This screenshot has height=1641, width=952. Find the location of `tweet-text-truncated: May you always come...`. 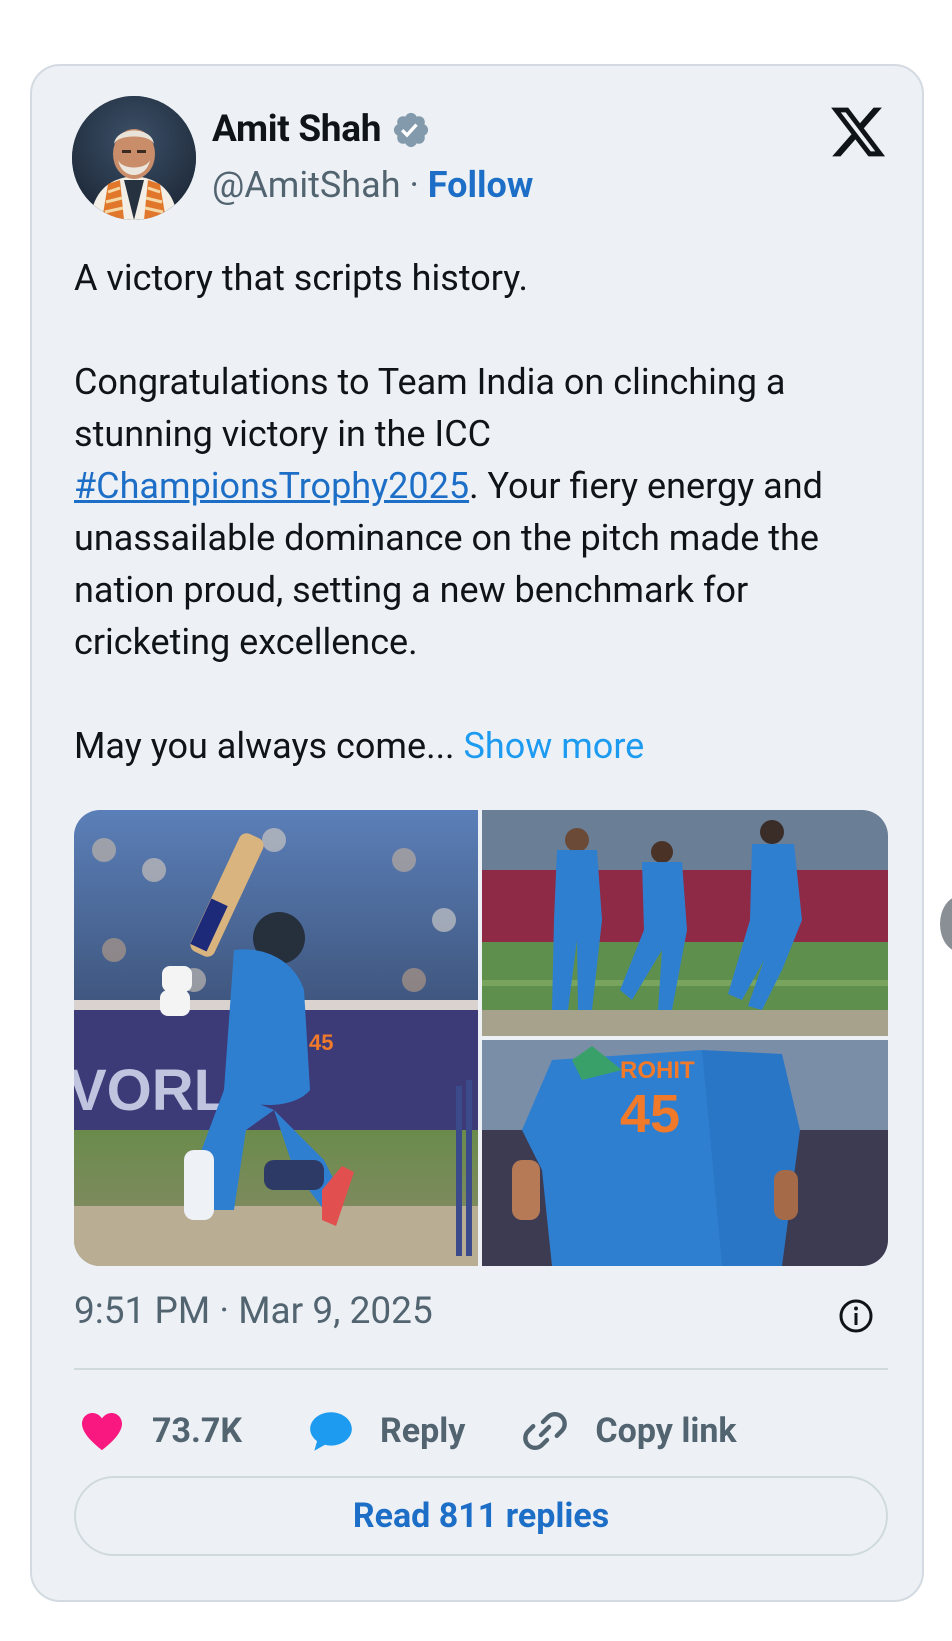

tweet-text-truncated: May you always come... is located at coordinates (264, 746).